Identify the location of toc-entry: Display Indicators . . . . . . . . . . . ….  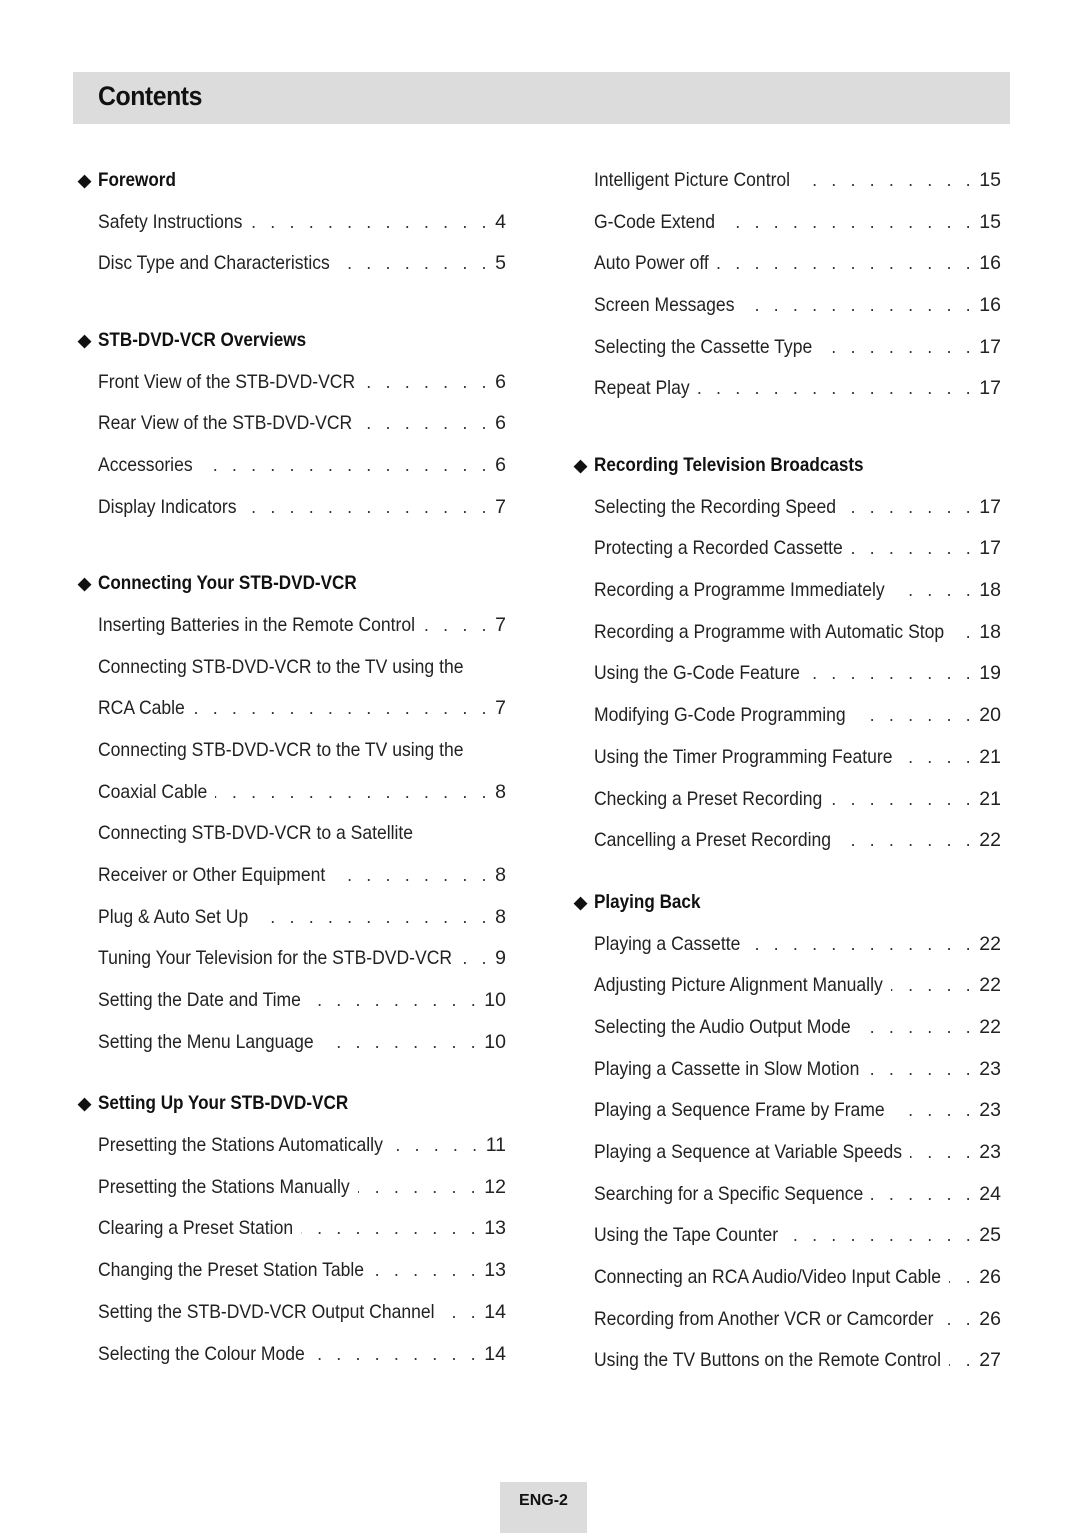
(292, 508).